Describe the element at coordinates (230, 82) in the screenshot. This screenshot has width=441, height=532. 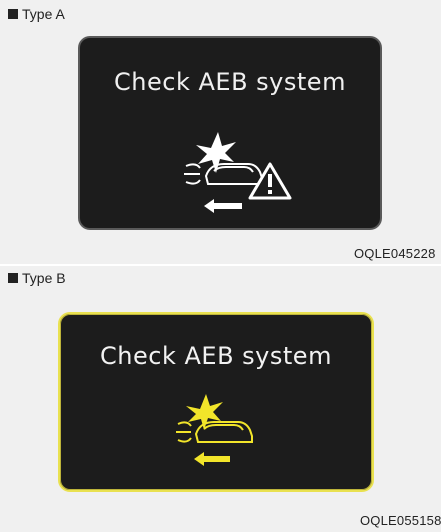
I see `warning-message-a: Check AEB system` at that location.